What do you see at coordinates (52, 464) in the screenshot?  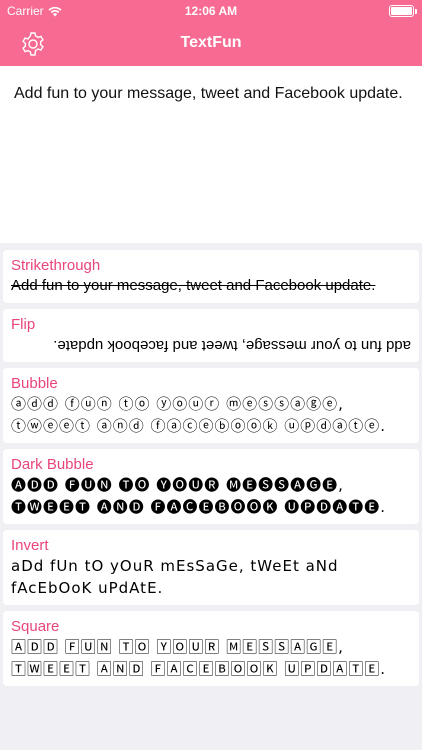 I see `style-label: Dark Bubble` at bounding box center [52, 464].